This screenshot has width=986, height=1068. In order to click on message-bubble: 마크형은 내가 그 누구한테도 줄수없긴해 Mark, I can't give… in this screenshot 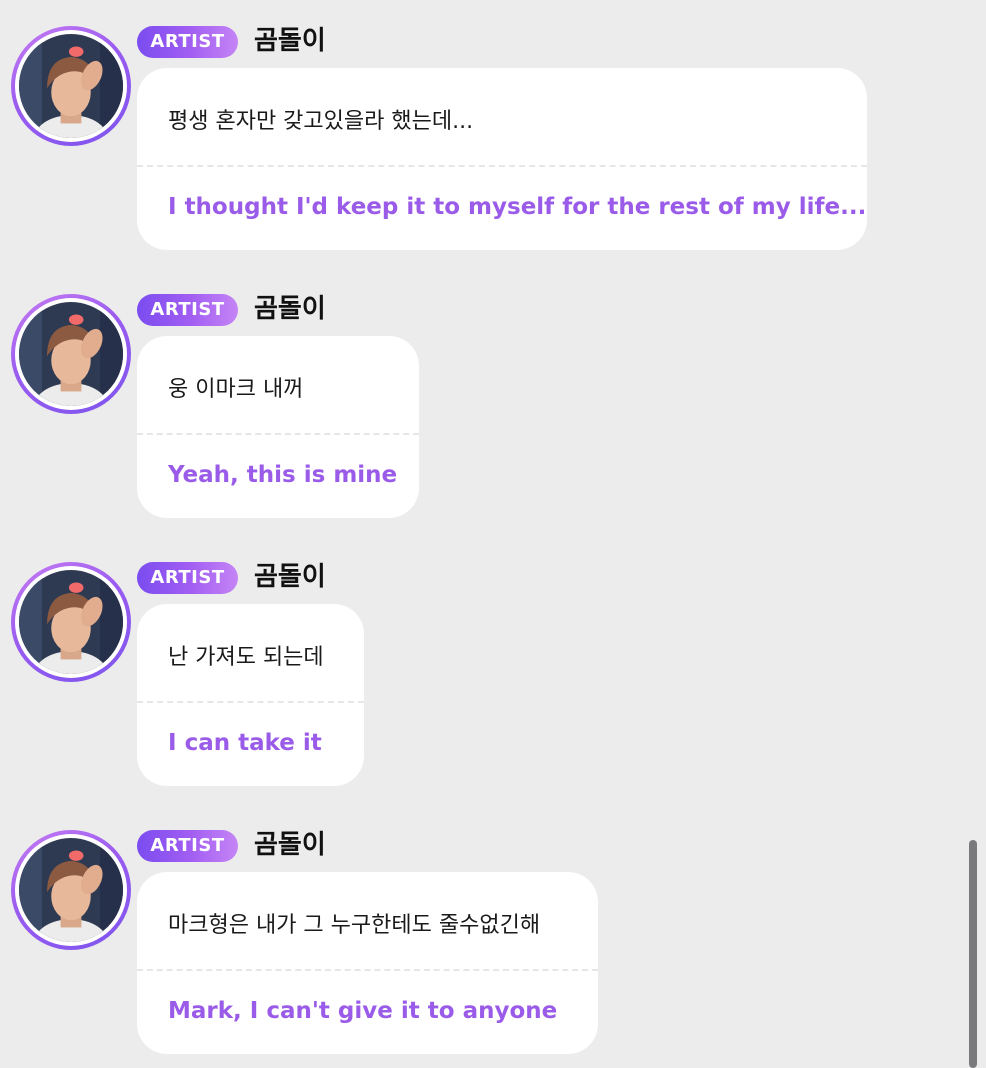, I will do `click(367, 963)`.